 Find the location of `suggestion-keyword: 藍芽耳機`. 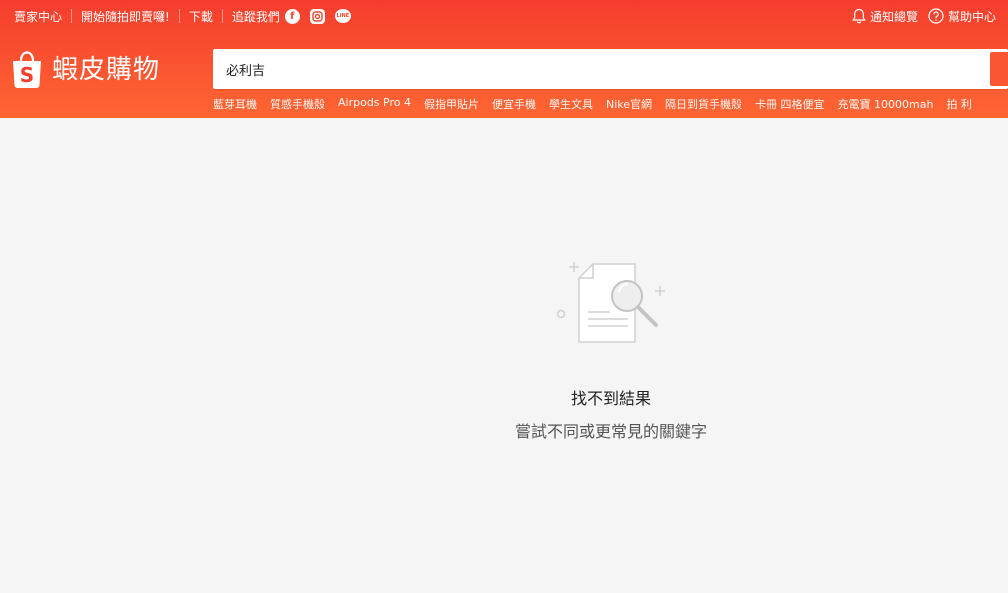

suggestion-keyword: 藍芽耳機 is located at coordinates (235, 104).